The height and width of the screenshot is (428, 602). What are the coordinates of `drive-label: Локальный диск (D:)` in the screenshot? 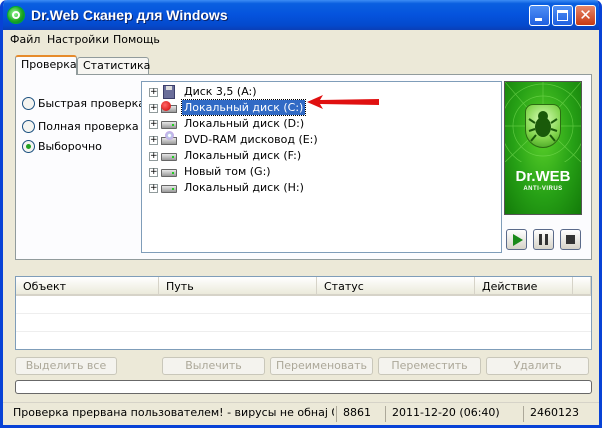 It's located at (244, 123).